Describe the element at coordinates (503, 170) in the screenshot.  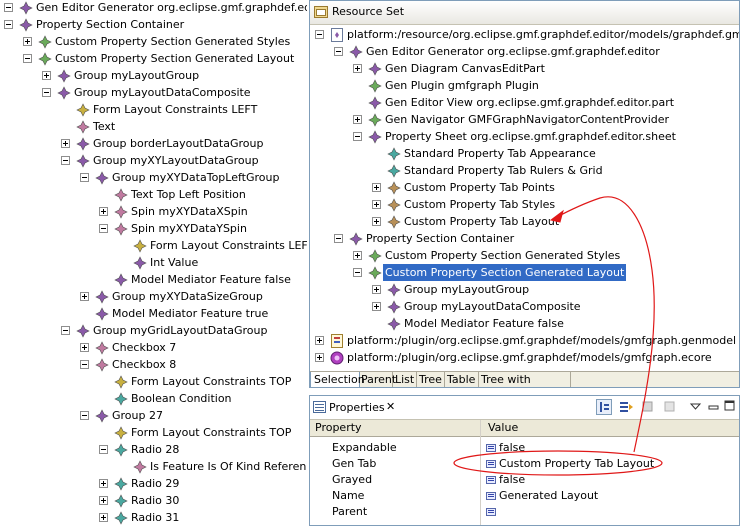
I see `resource-tree-item-label: Standard Property Tab Rulers & Grid` at that location.